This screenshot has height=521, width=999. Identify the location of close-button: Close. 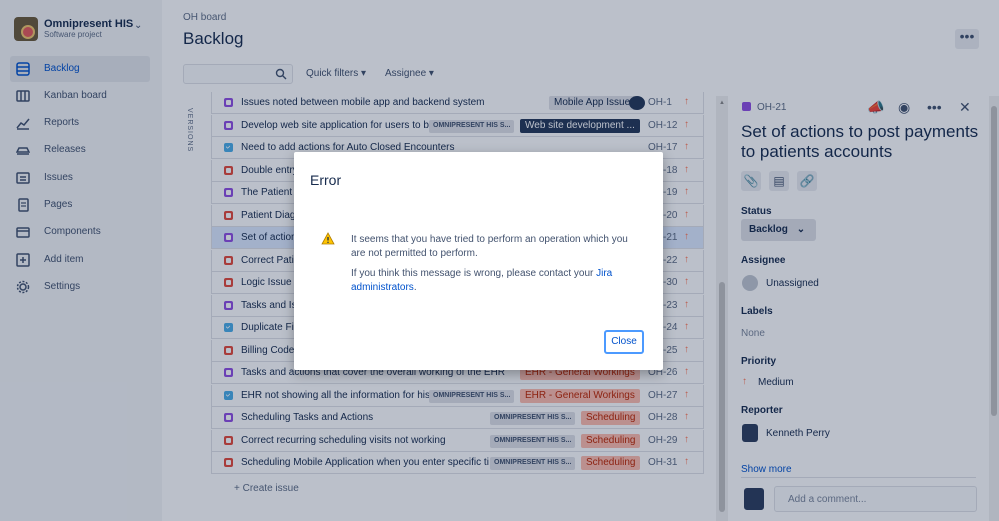
(624, 342).